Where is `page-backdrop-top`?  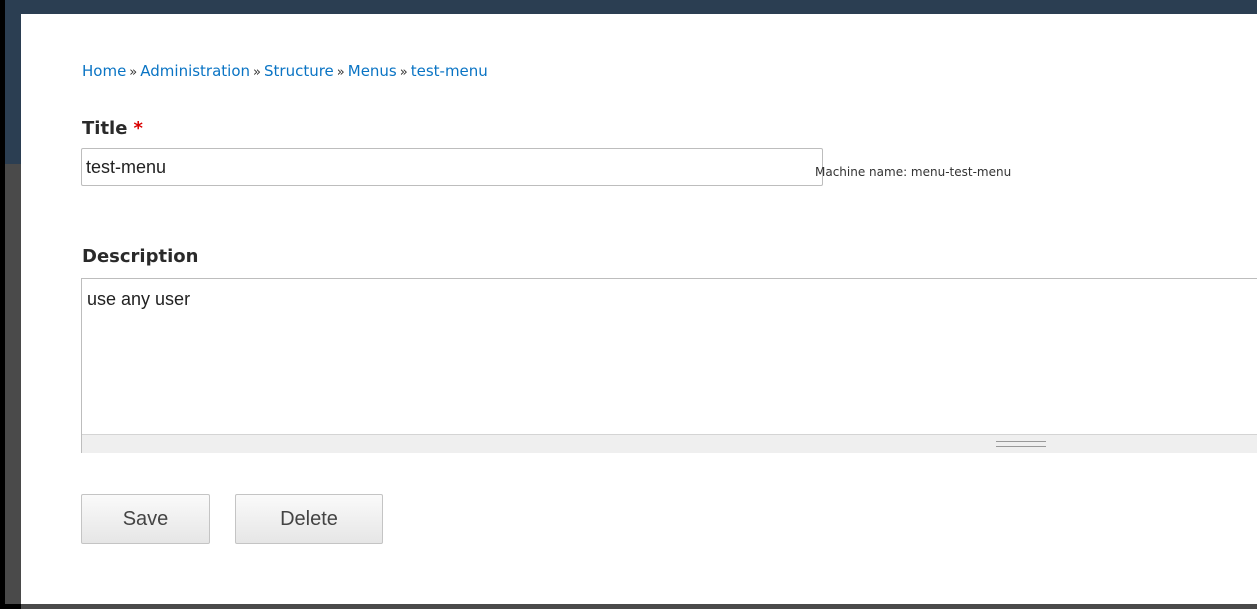
page-backdrop-top is located at coordinates (631, 7).